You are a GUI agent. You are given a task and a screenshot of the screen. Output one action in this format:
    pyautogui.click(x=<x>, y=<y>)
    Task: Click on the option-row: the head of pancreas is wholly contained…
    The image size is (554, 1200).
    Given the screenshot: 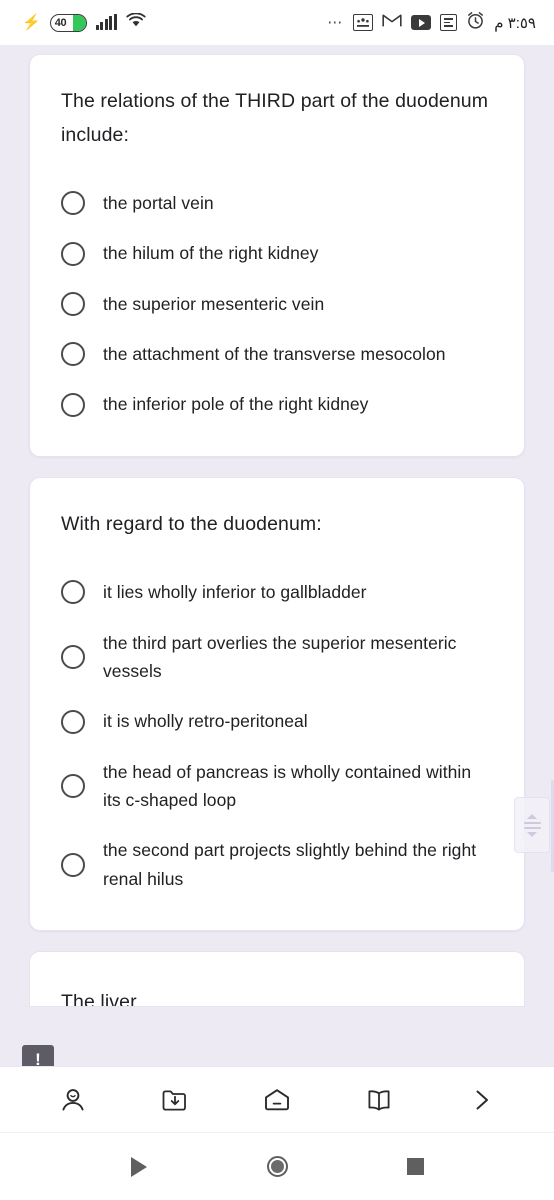 What is the action you would take?
    pyautogui.click(x=277, y=786)
    